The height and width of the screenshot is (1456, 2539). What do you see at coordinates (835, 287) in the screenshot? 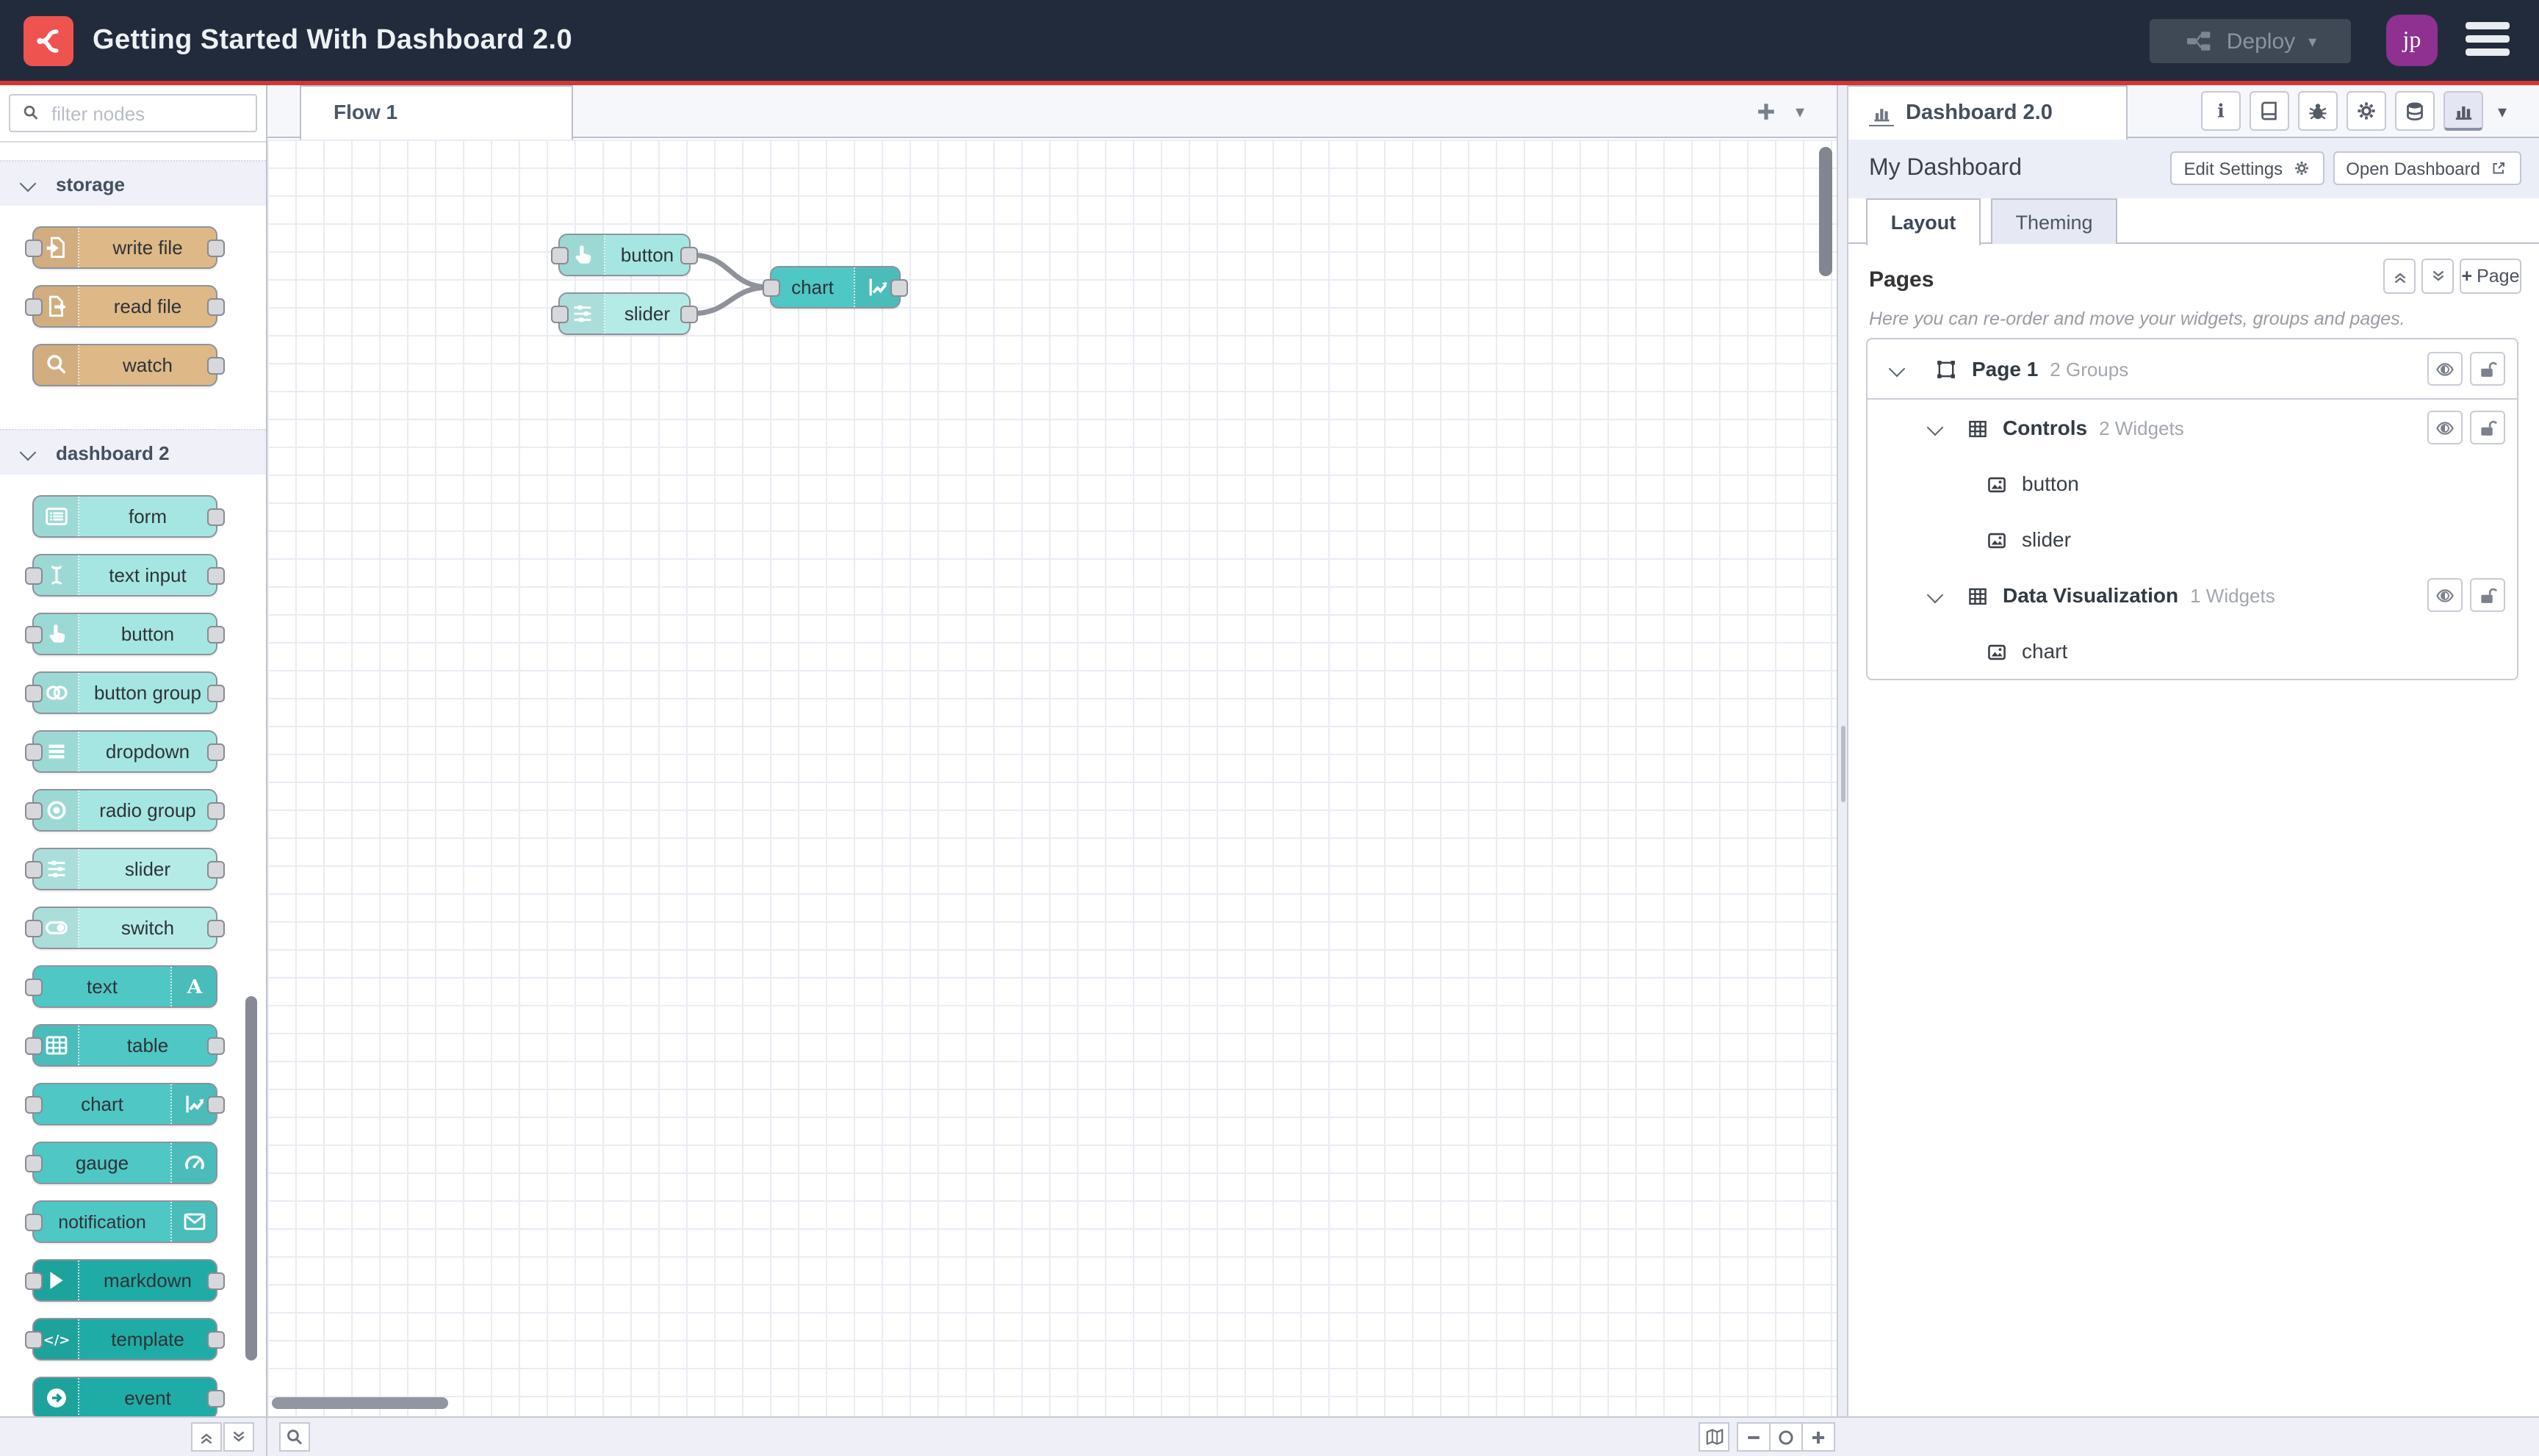
I see `canvas-node-chart: chart` at bounding box center [835, 287].